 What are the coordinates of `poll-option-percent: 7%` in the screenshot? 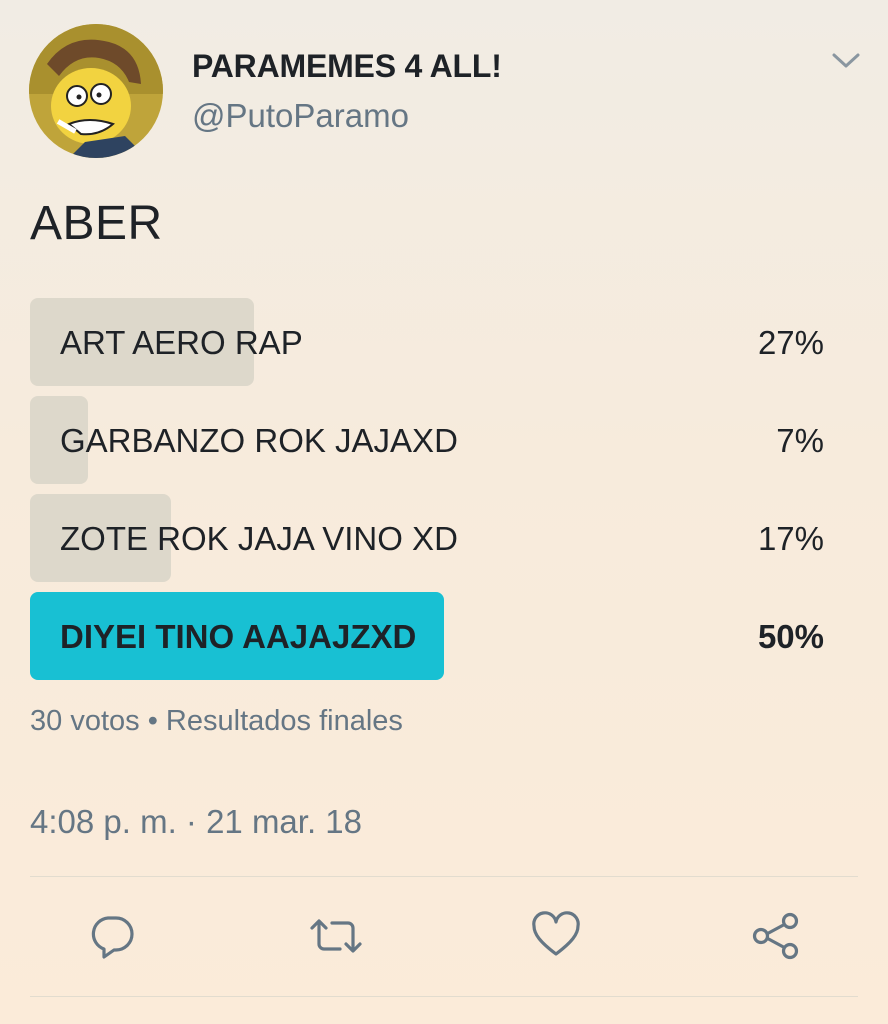 It's located at (800, 440).